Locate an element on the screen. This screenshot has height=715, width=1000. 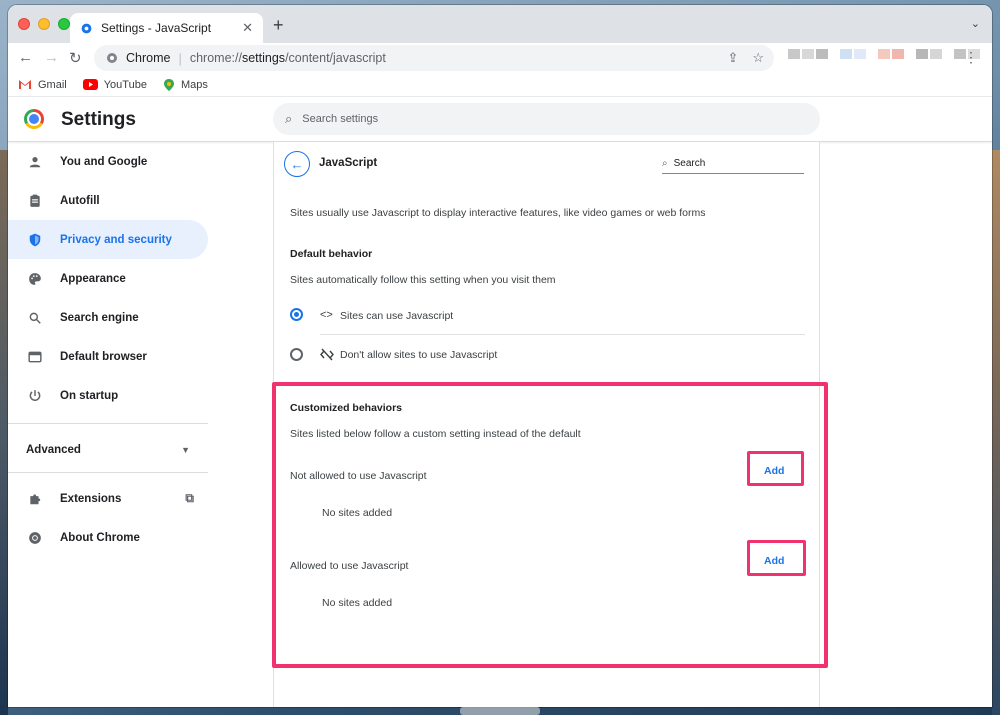
chrome-site-icon is located at coordinates (112, 58).